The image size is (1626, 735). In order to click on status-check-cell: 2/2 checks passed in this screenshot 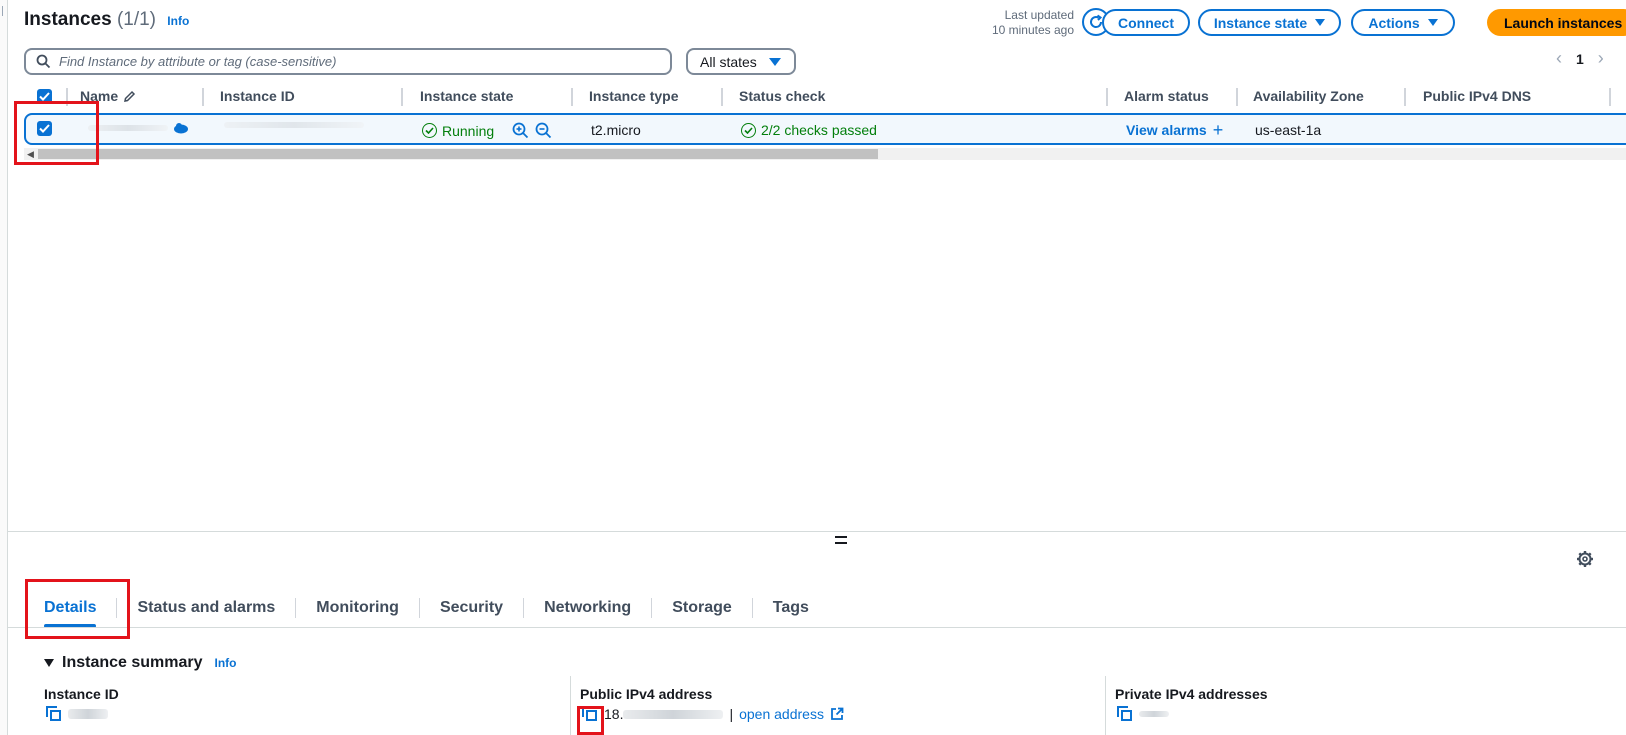, I will do `click(809, 130)`.